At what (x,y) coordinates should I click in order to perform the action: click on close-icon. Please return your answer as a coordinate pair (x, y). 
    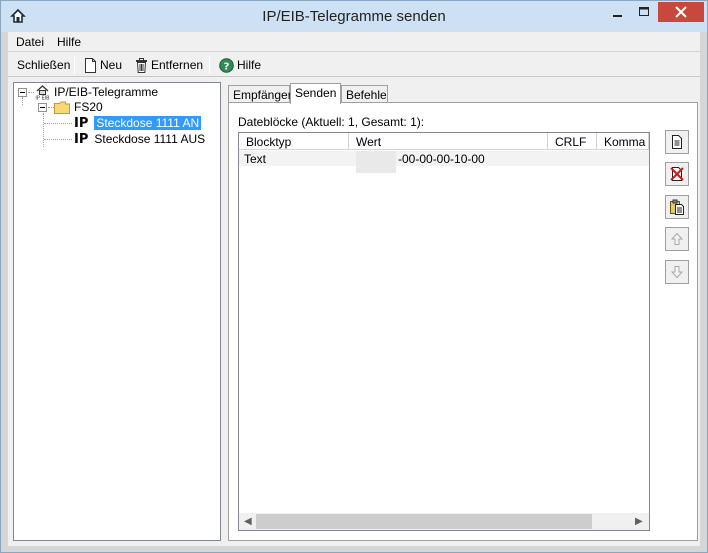
    Looking at the image, I should click on (681, 12).